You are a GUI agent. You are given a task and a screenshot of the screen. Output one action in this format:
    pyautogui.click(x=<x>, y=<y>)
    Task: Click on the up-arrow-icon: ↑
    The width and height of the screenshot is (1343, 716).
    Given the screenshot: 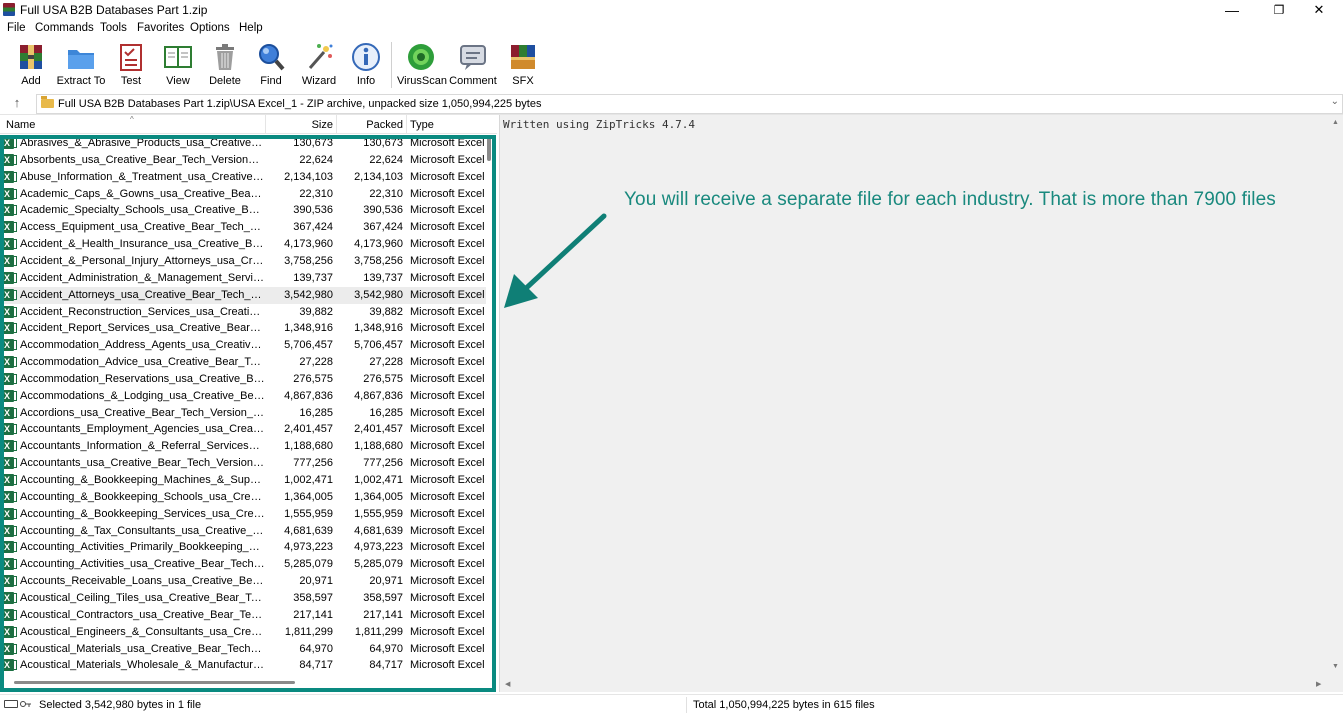 What is the action you would take?
    pyautogui.click(x=17, y=102)
    